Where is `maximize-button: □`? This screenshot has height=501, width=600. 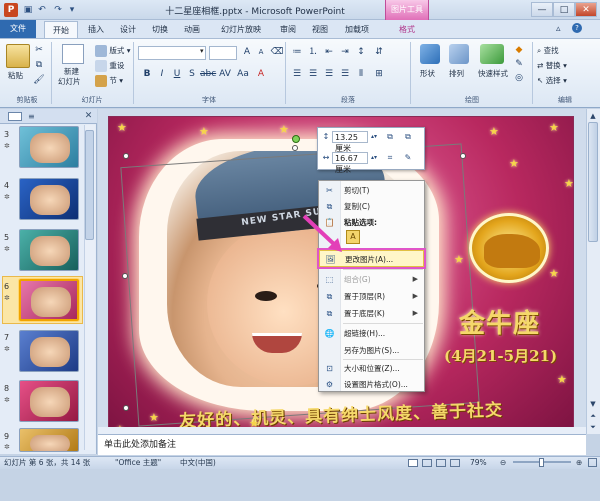 maximize-button: □ is located at coordinates (564, 9).